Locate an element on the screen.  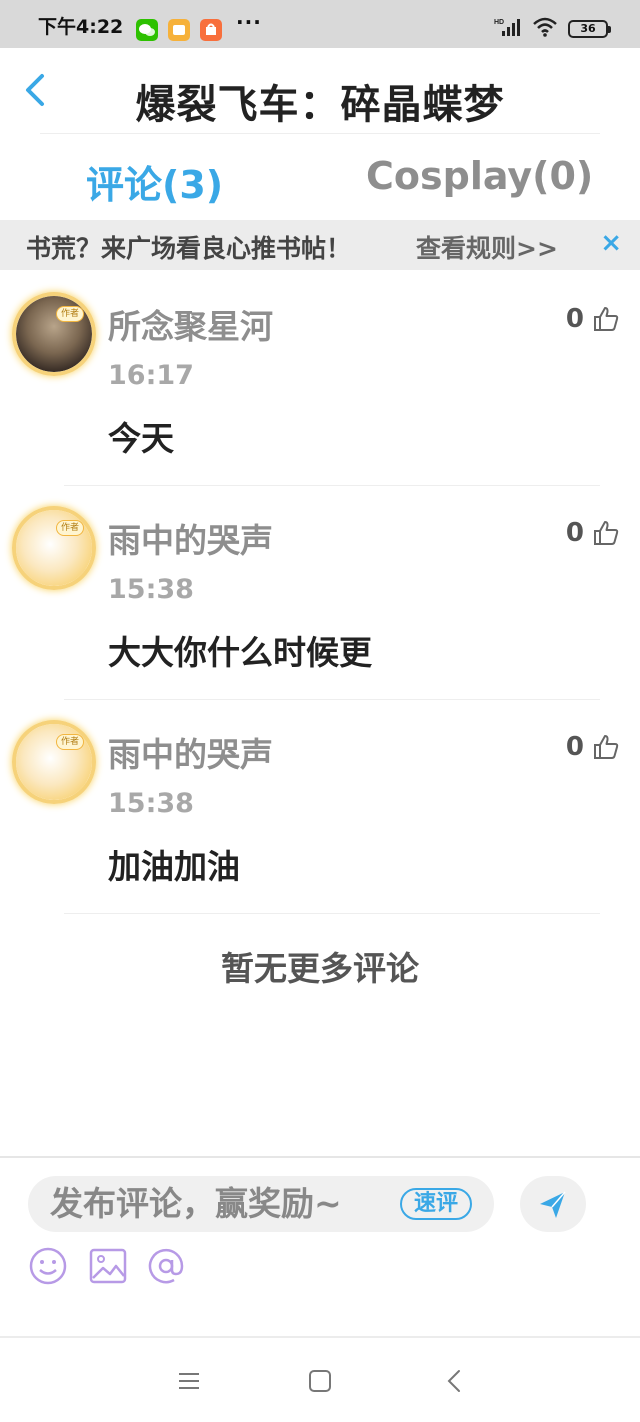
comment-time: 16:17 is located at coordinates (151, 375).